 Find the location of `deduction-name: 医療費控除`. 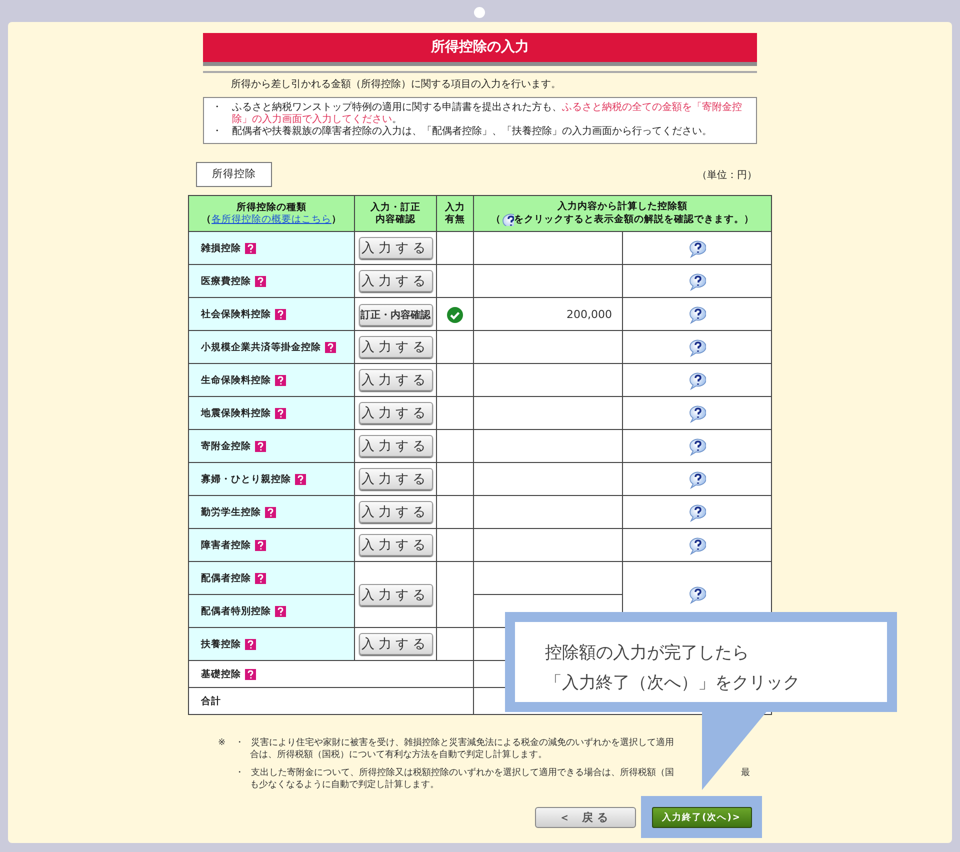

deduction-name: 医療費控除 is located at coordinates (226, 281).